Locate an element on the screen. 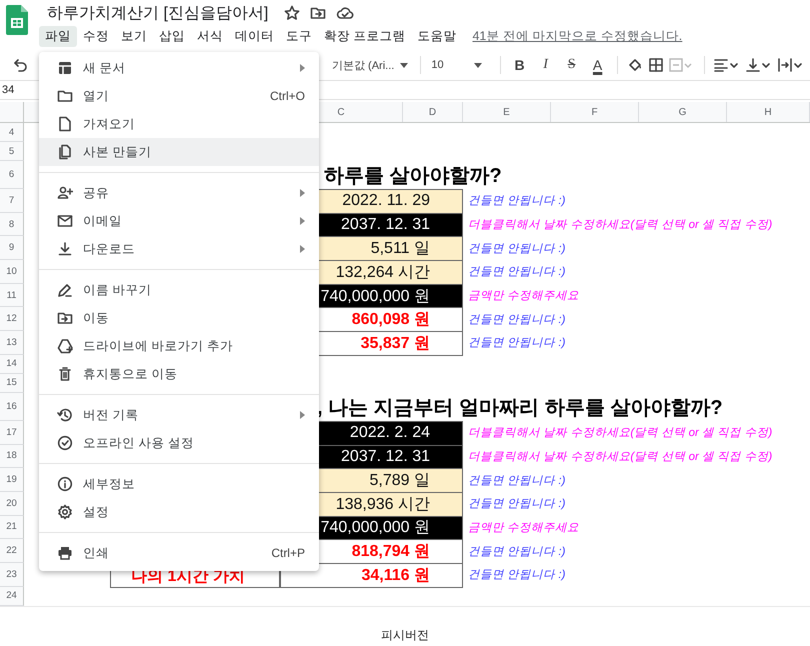 This screenshot has width=810, height=646. vertical-align-icon is located at coordinates (759, 65).